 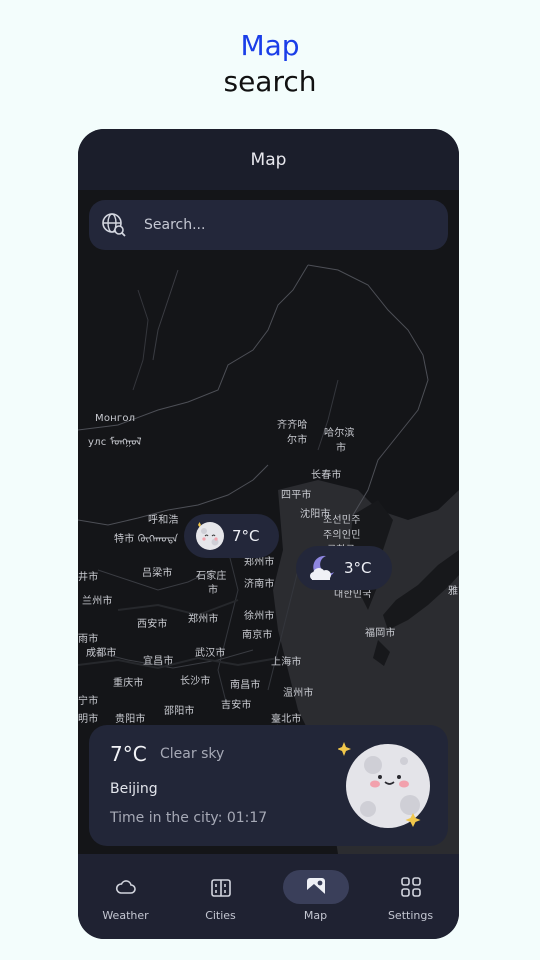 I want to click on map-marker-seoul: 3°C, so click(x=344, y=568).